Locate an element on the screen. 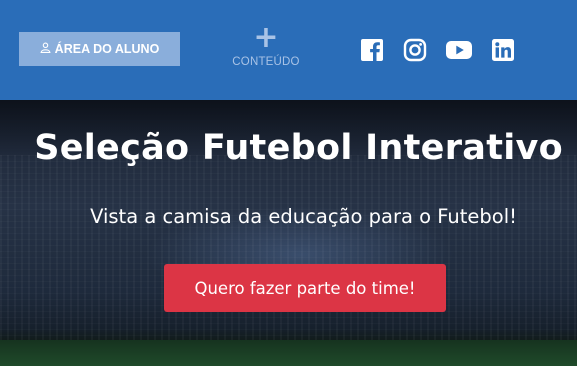 The height and width of the screenshot is (366, 577). instagram-icon is located at coordinates (415, 50).